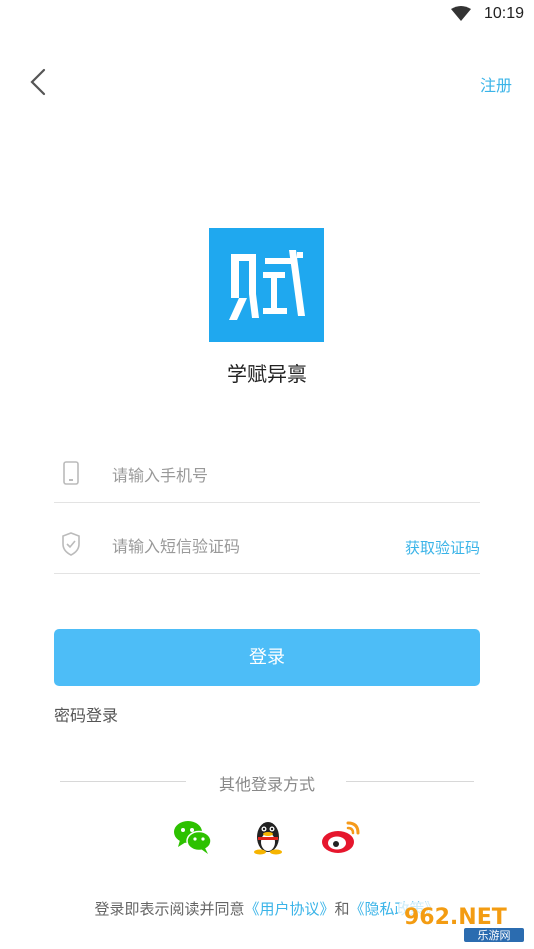 This screenshot has width=534, height=949. I want to click on status-time: 10:19, so click(503, 13).